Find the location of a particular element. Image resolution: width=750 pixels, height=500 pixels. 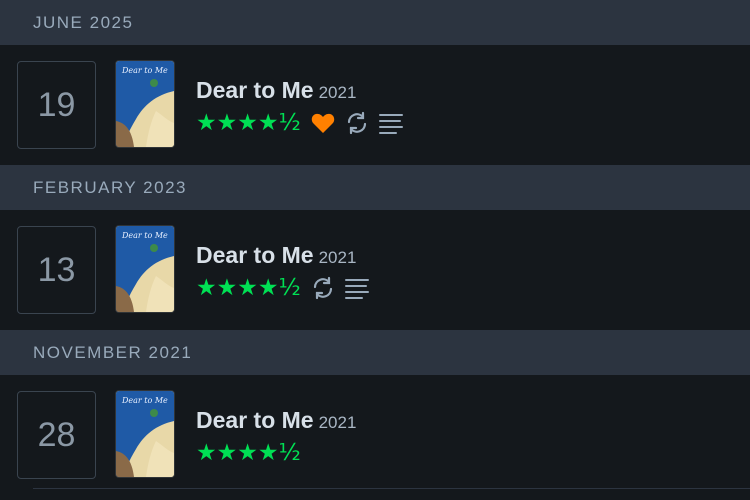

day-box: 13 is located at coordinates (56, 270).